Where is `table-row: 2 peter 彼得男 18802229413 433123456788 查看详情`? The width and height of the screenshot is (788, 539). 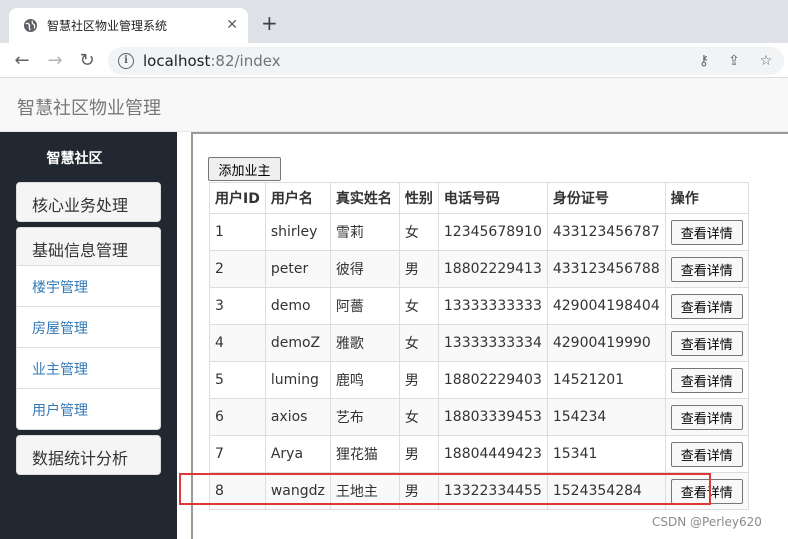
table-row: 2 peter 彼得男 18802229413 433123456788 查看详情 is located at coordinates (479, 269).